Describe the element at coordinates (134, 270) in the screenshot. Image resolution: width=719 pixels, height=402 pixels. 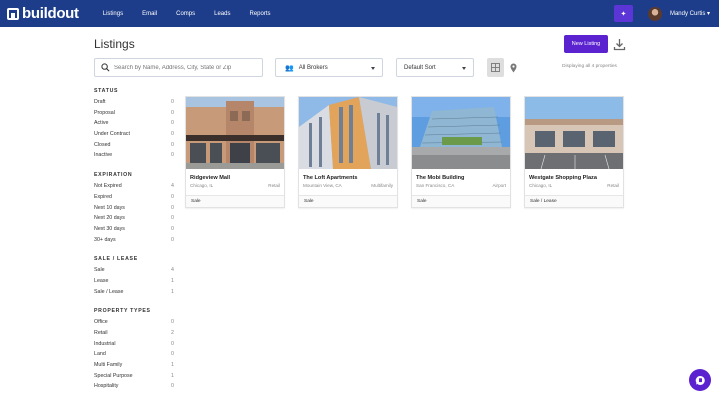
I see `filter-row: Sale 4` at that location.